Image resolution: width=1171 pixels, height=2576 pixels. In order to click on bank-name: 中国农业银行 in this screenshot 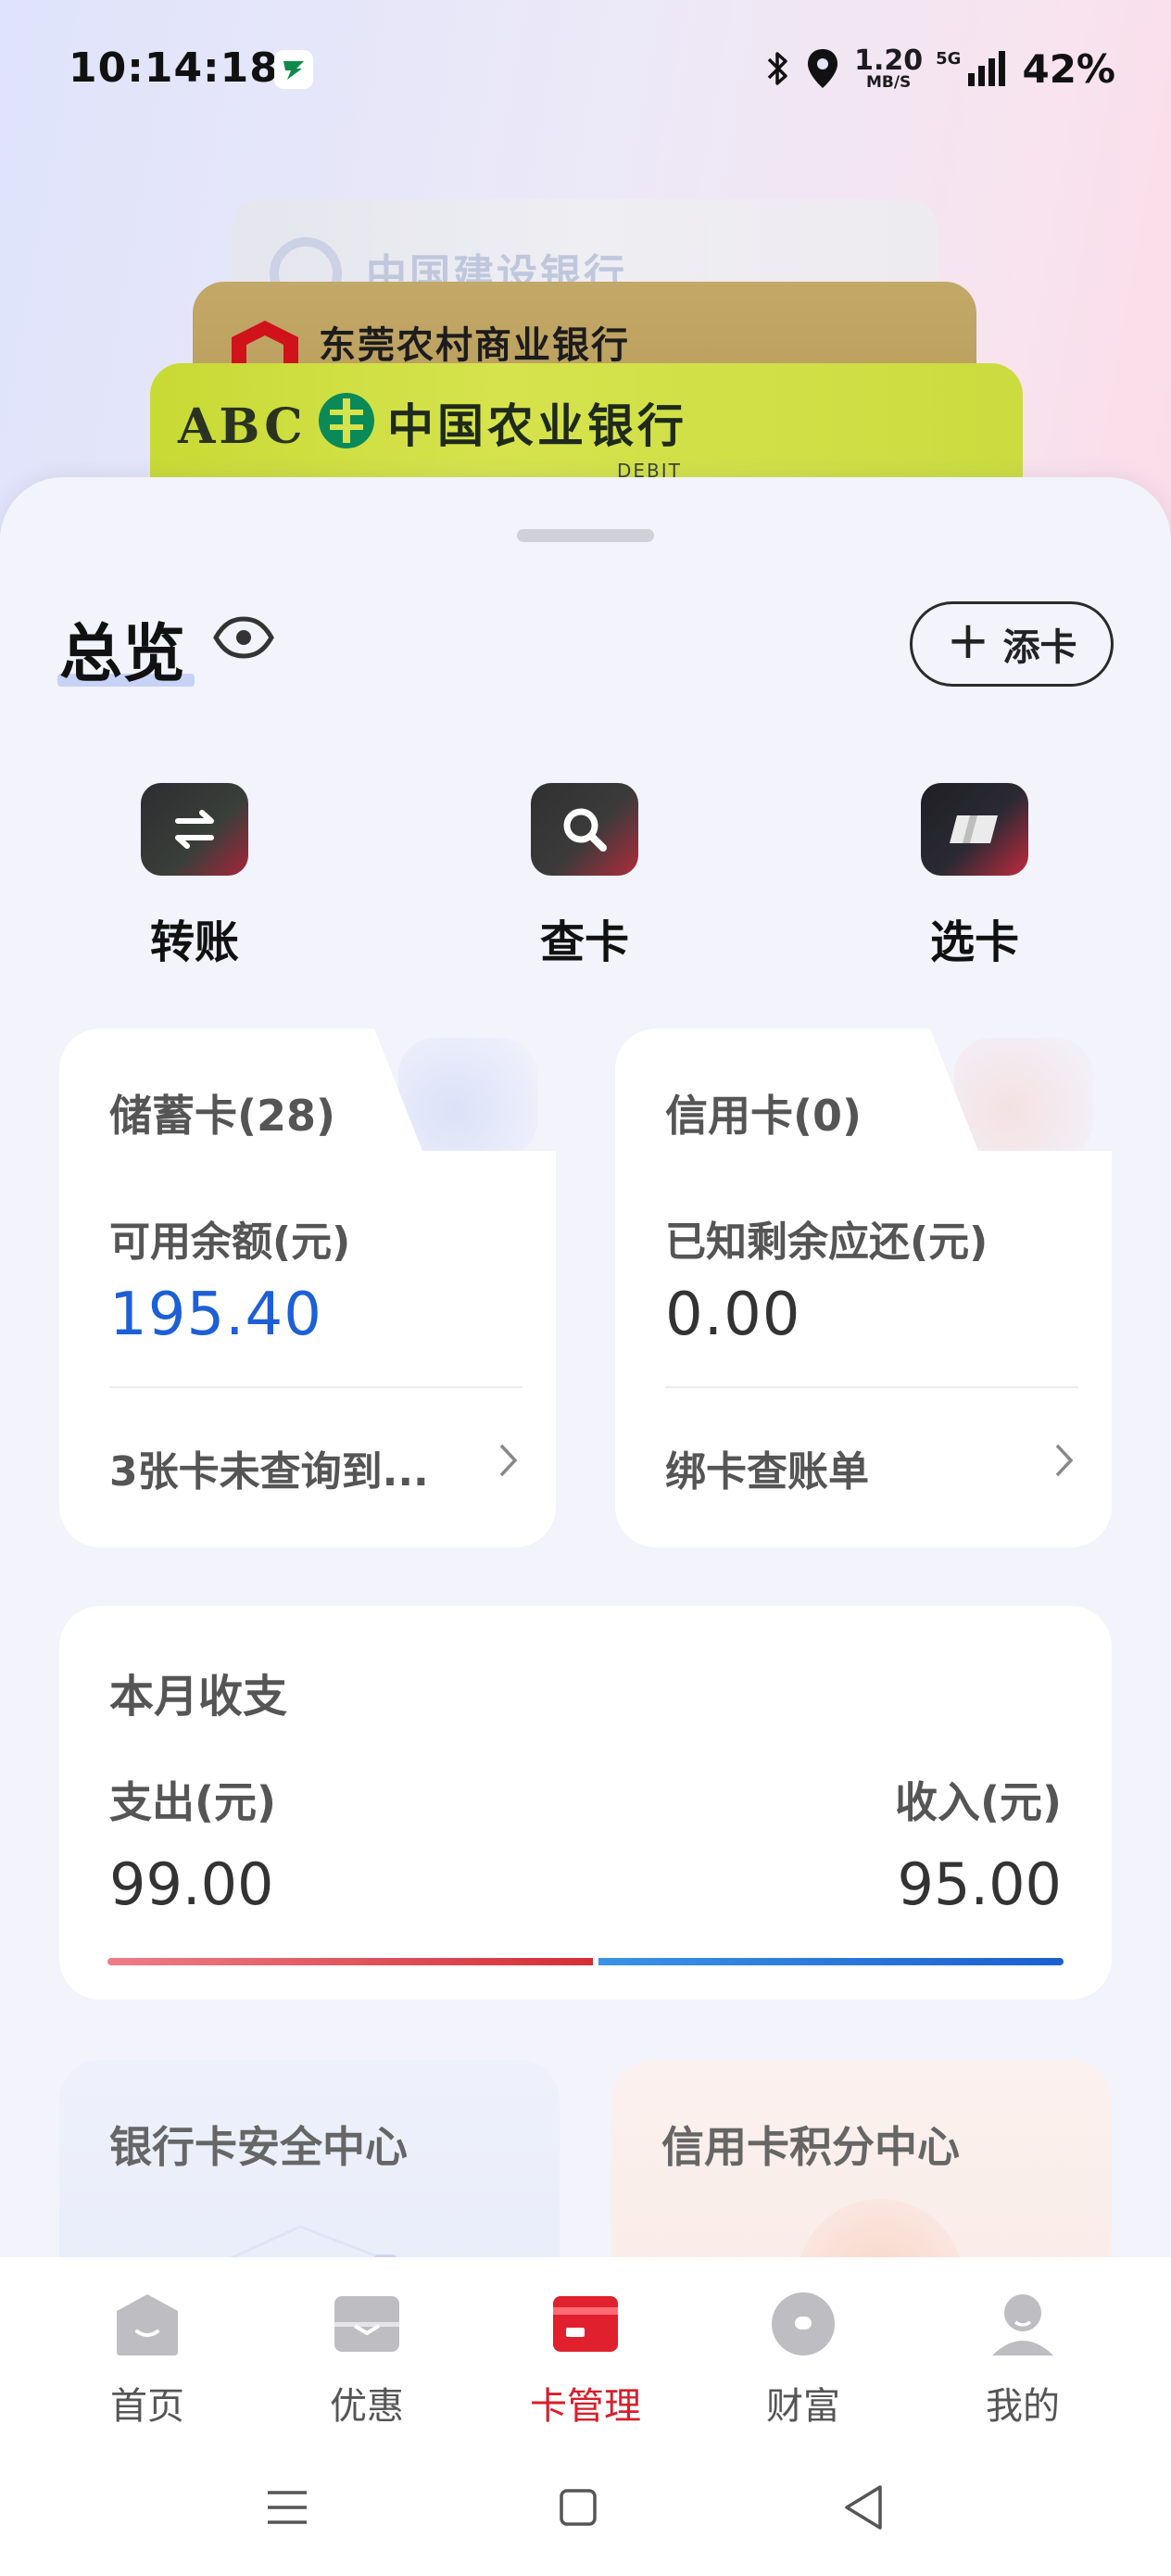, I will do `click(537, 426)`.